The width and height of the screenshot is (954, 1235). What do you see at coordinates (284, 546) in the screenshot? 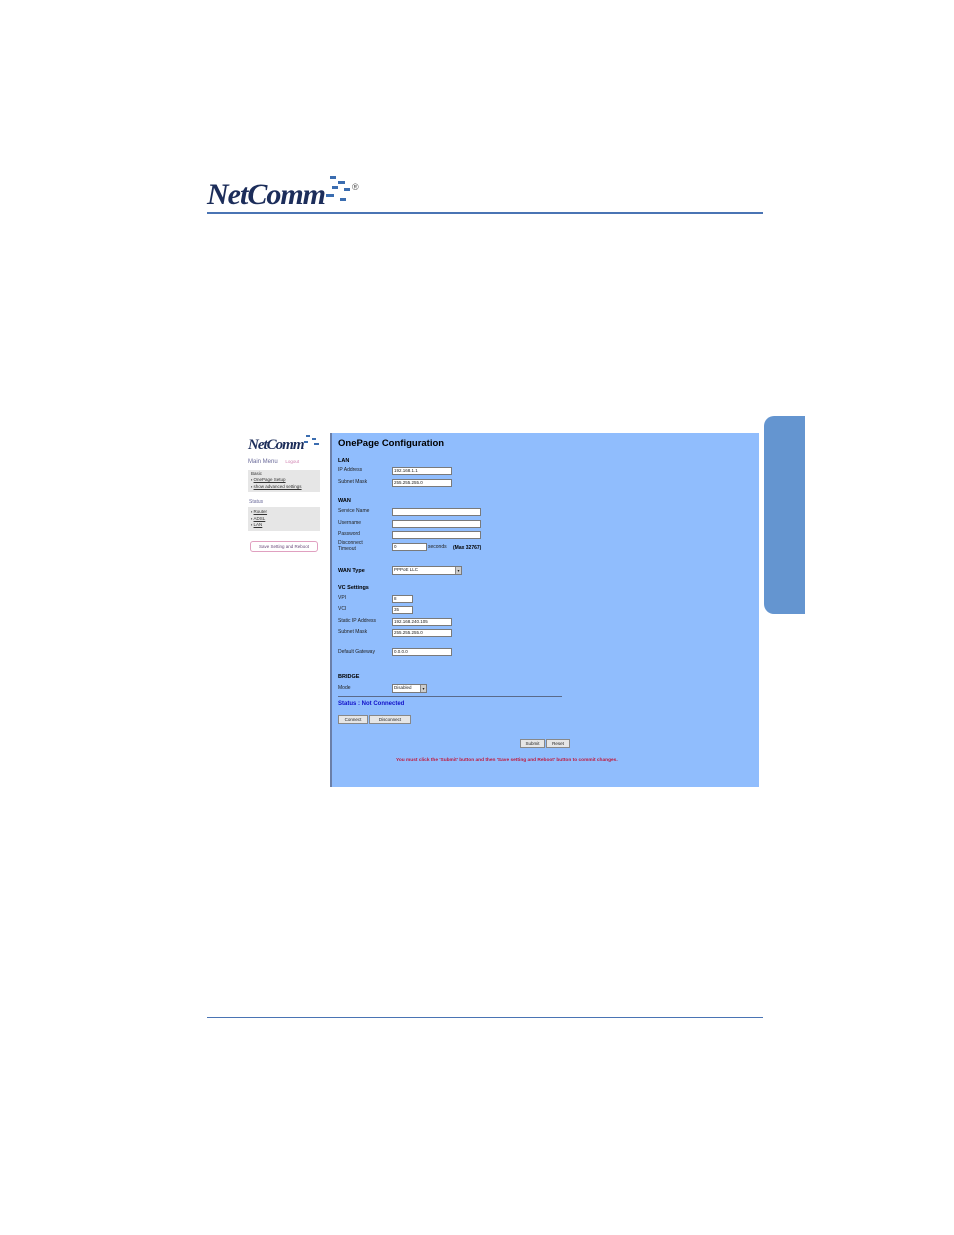
I see `save-and-reboot-button: Save Setting and Reboot` at bounding box center [284, 546].